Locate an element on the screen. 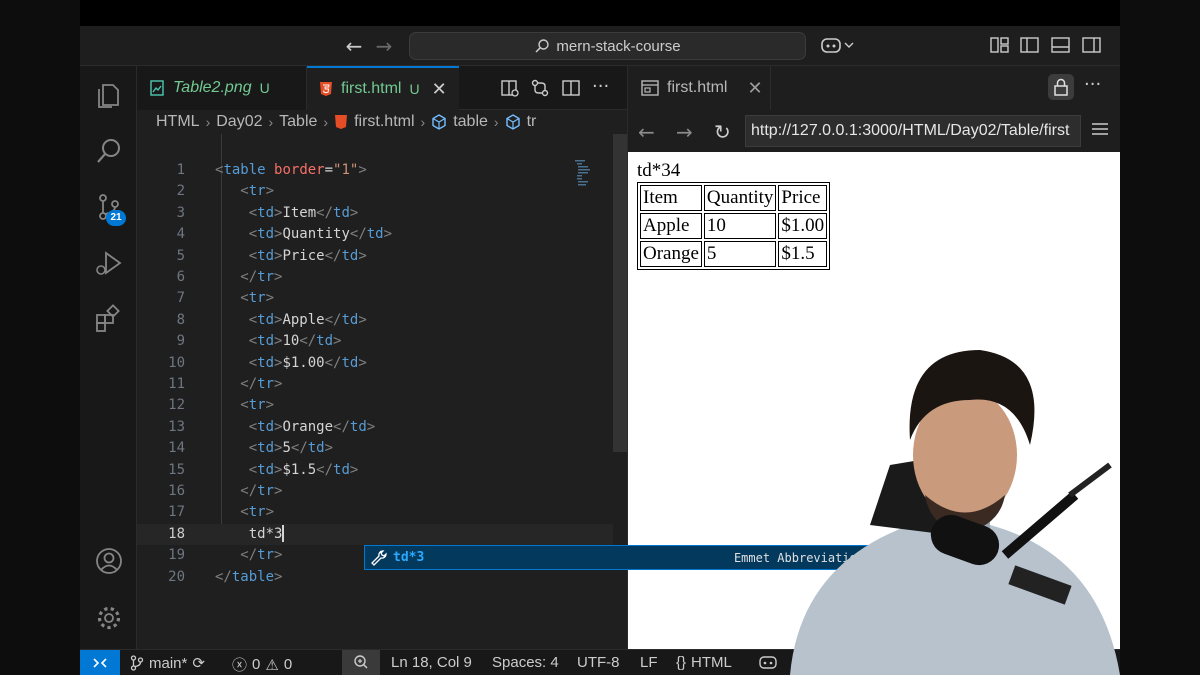  source-control-badge: 21 is located at coordinates (116, 218).